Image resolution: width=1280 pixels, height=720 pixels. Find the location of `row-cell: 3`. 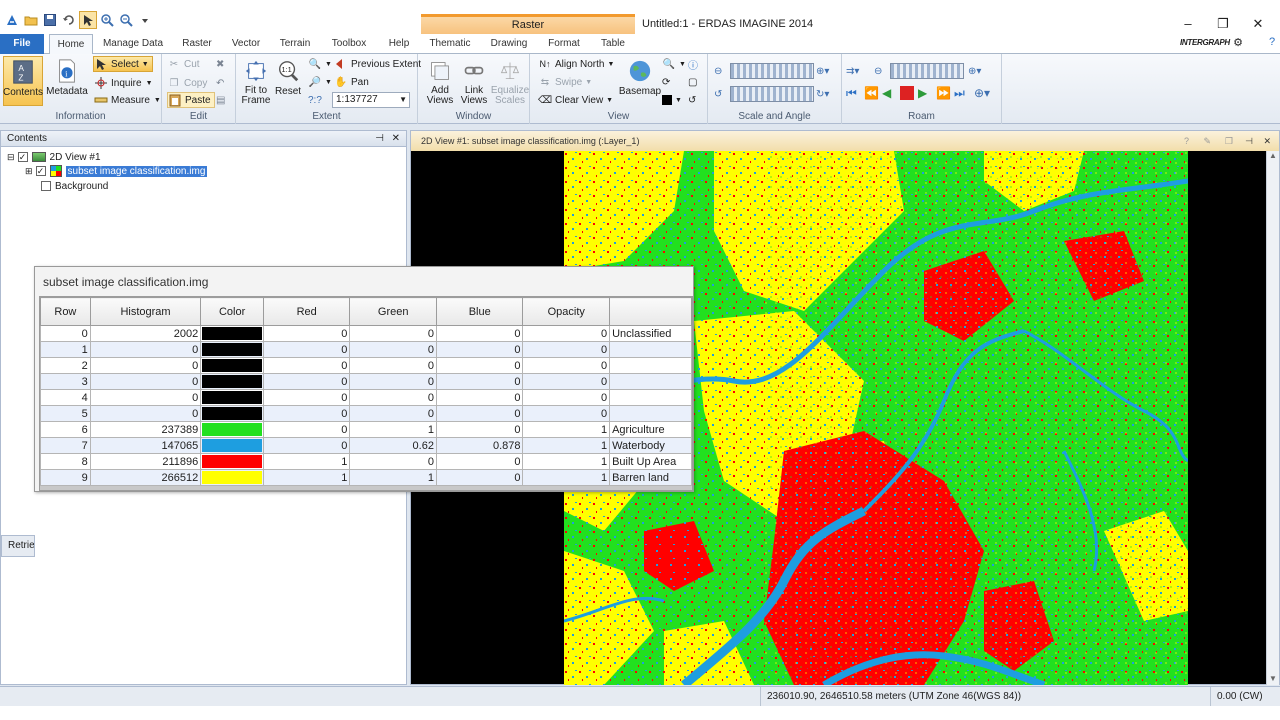

row-cell: 3 is located at coordinates (65, 381).